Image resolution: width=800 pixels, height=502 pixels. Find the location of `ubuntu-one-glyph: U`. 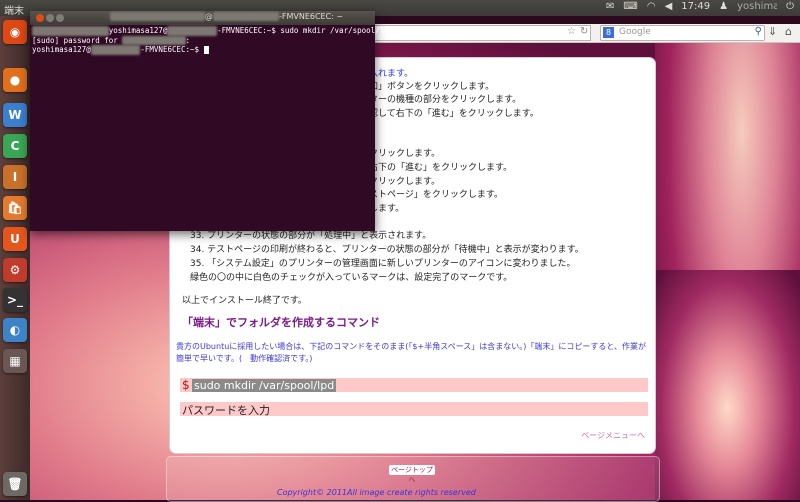

ubuntu-one-glyph: U is located at coordinates (15, 239).